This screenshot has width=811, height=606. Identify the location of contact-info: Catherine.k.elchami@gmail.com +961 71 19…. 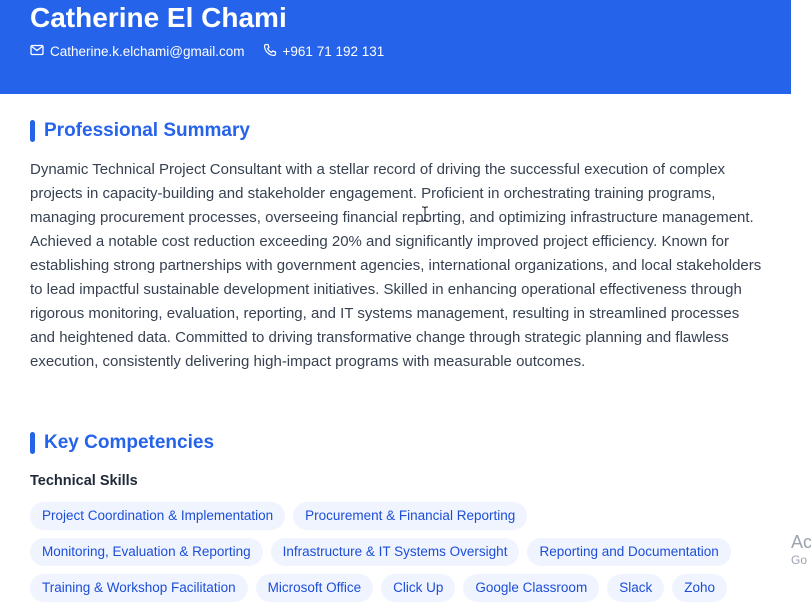
(216, 51).